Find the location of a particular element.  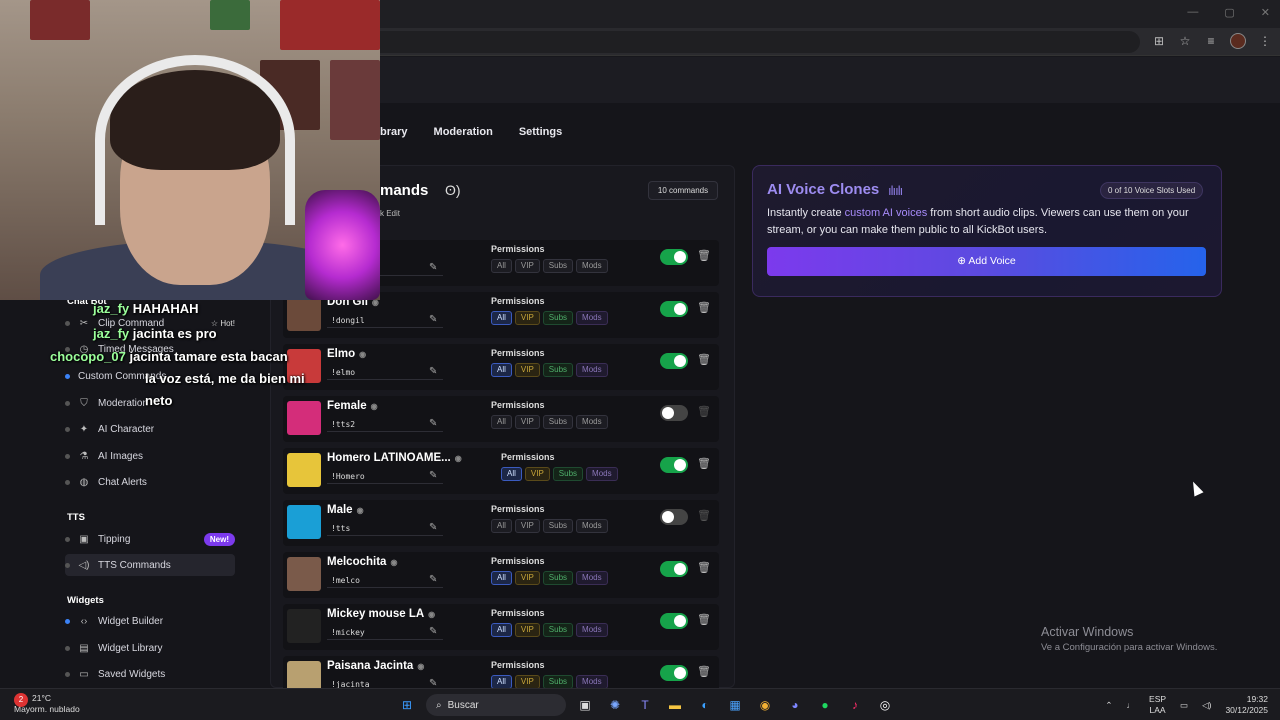

network-icon: ▭ is located at coordinates (1184, 705).